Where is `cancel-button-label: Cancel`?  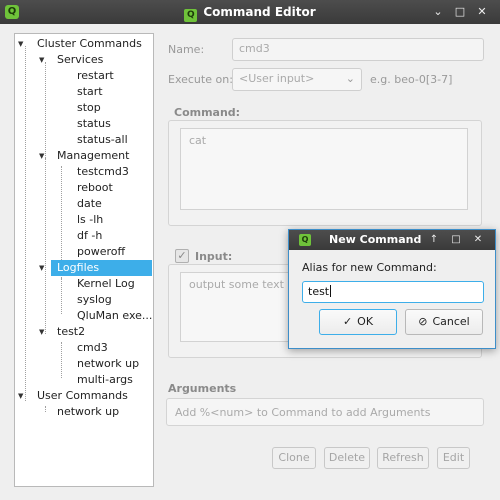
cancel-button-label: Cancel is located at coordinates (451, 321).